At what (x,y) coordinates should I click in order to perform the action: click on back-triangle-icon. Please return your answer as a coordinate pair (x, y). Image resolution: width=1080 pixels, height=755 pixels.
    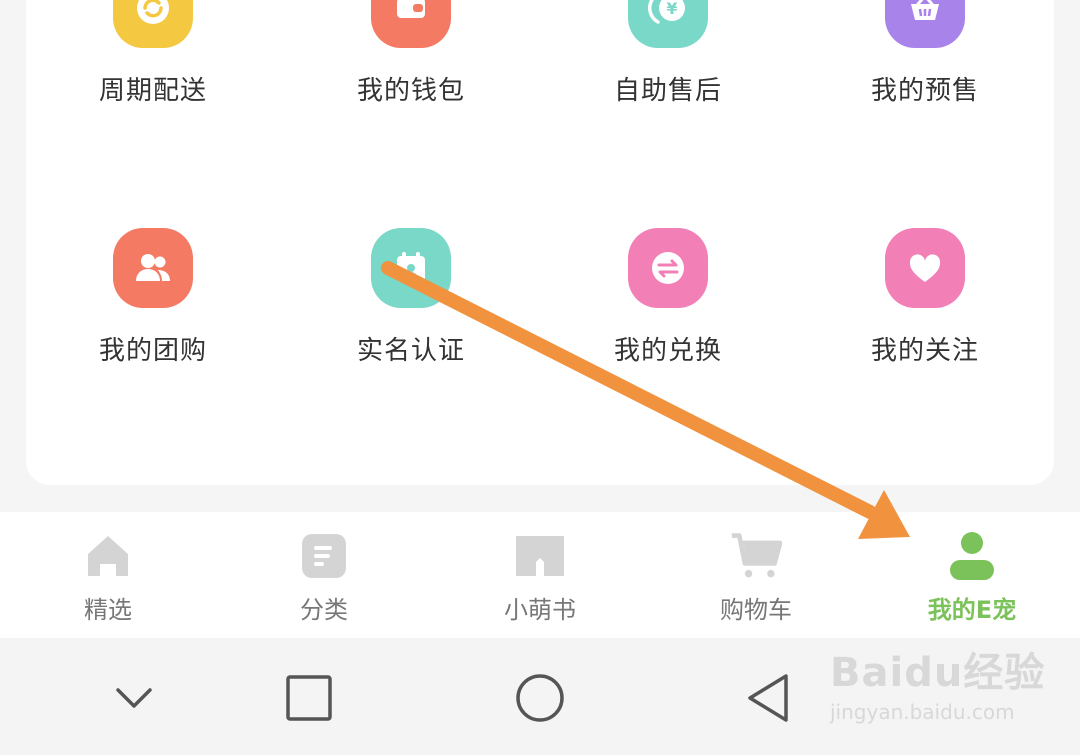
    Looking at the image, I should click on (768, 698).